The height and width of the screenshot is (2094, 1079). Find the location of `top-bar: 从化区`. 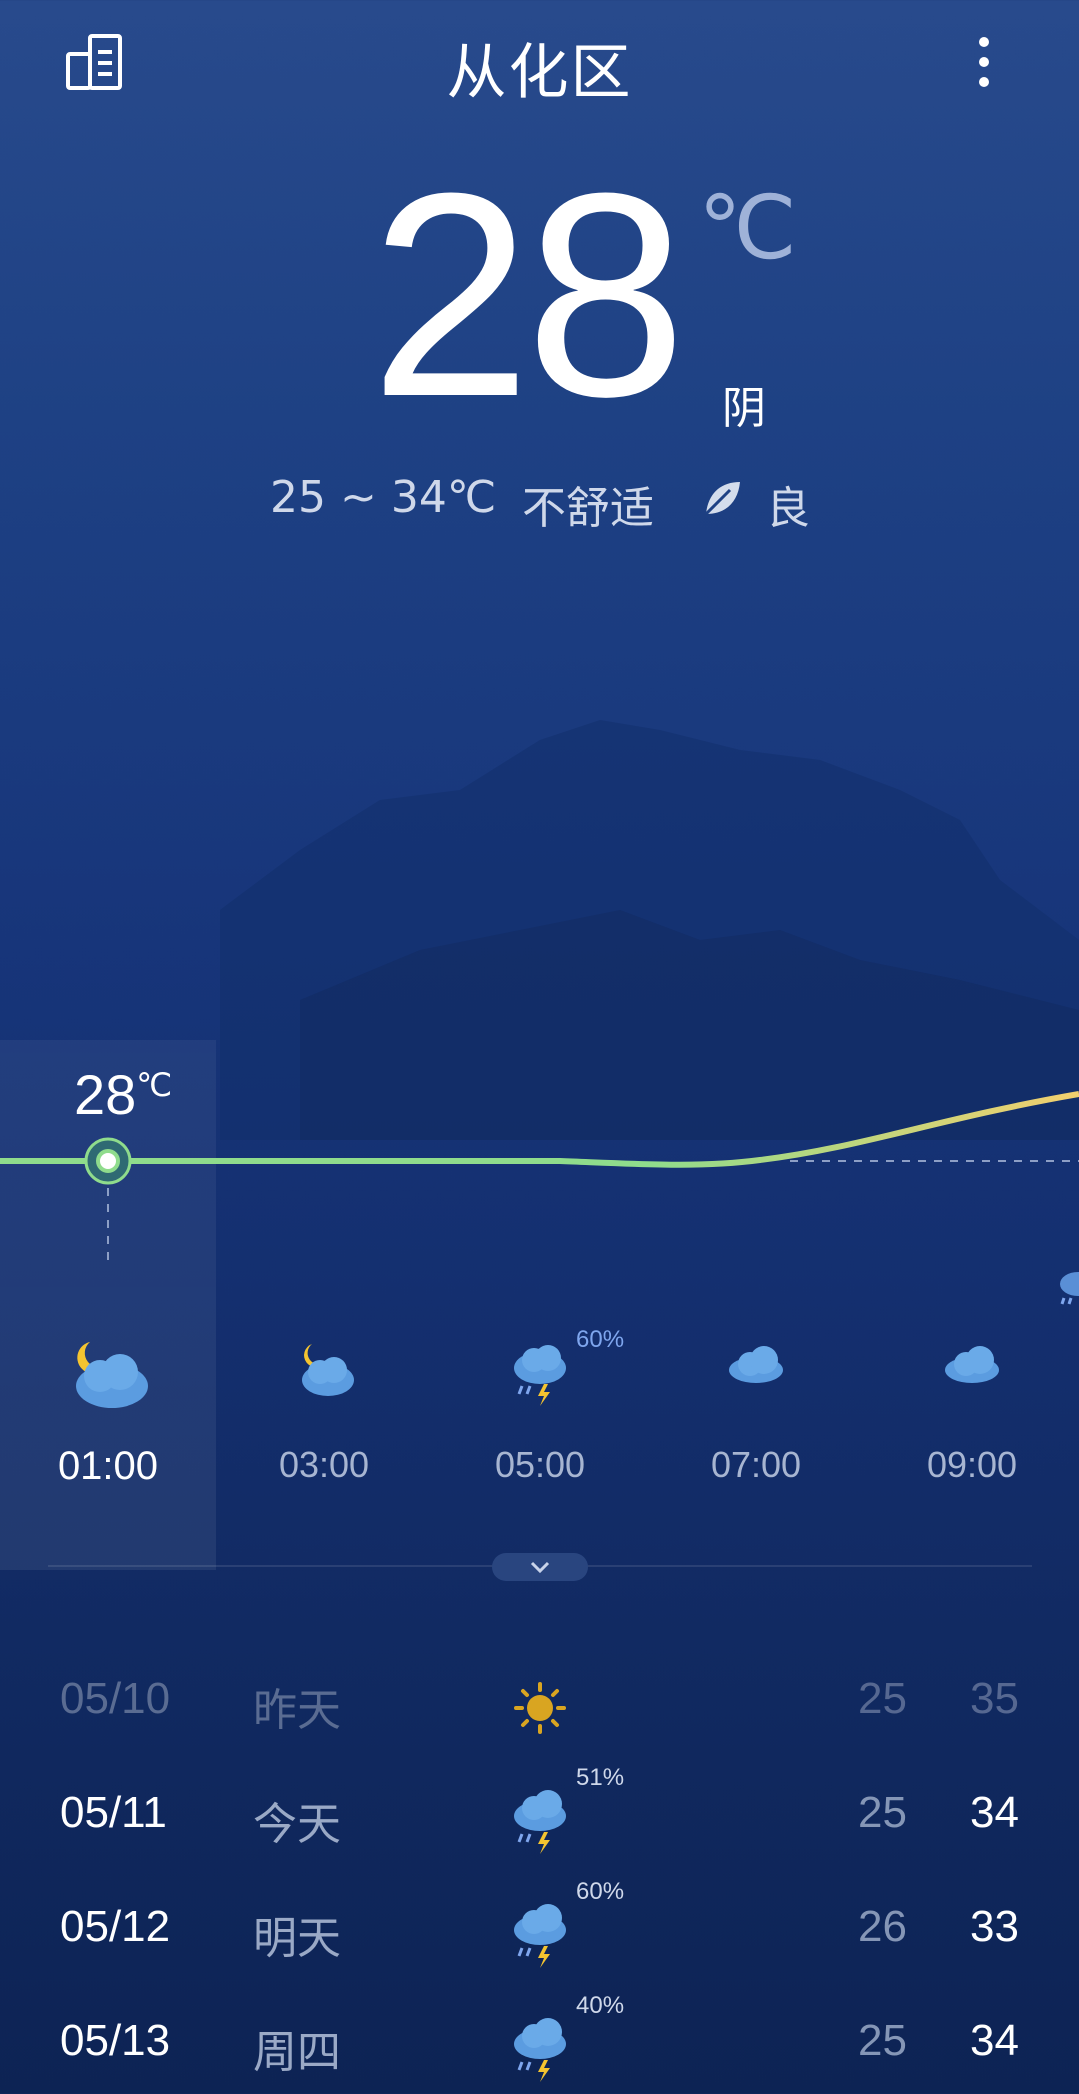

top-bar: 从化区 is located at coordinates (539, 65).